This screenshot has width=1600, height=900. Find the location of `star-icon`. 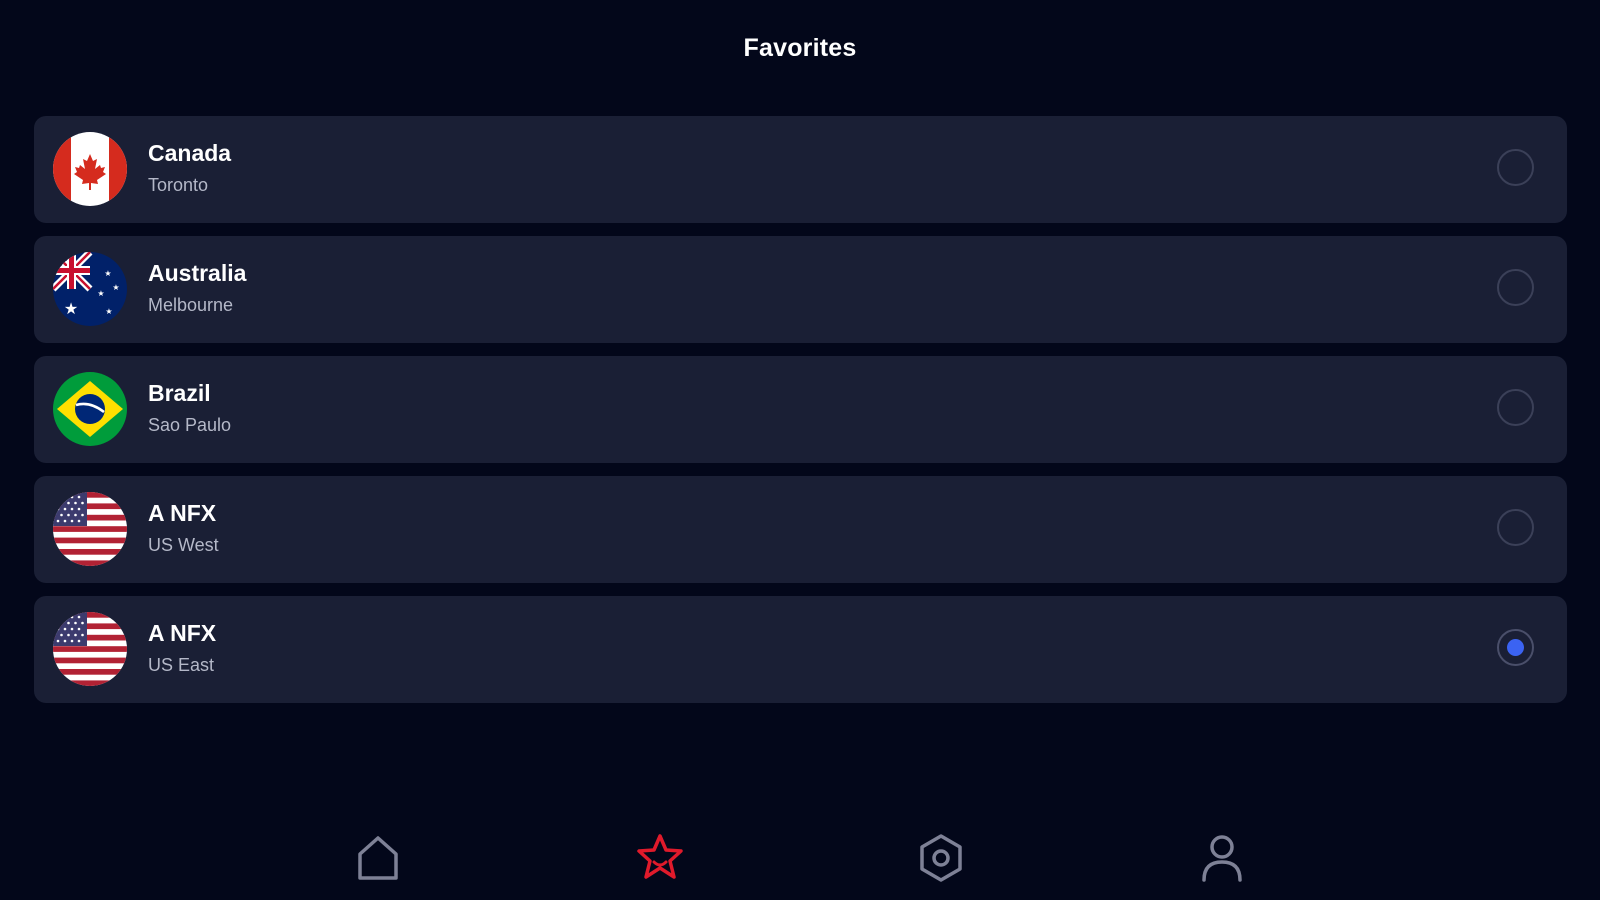

star-icon is located at coordinates (660, 856).